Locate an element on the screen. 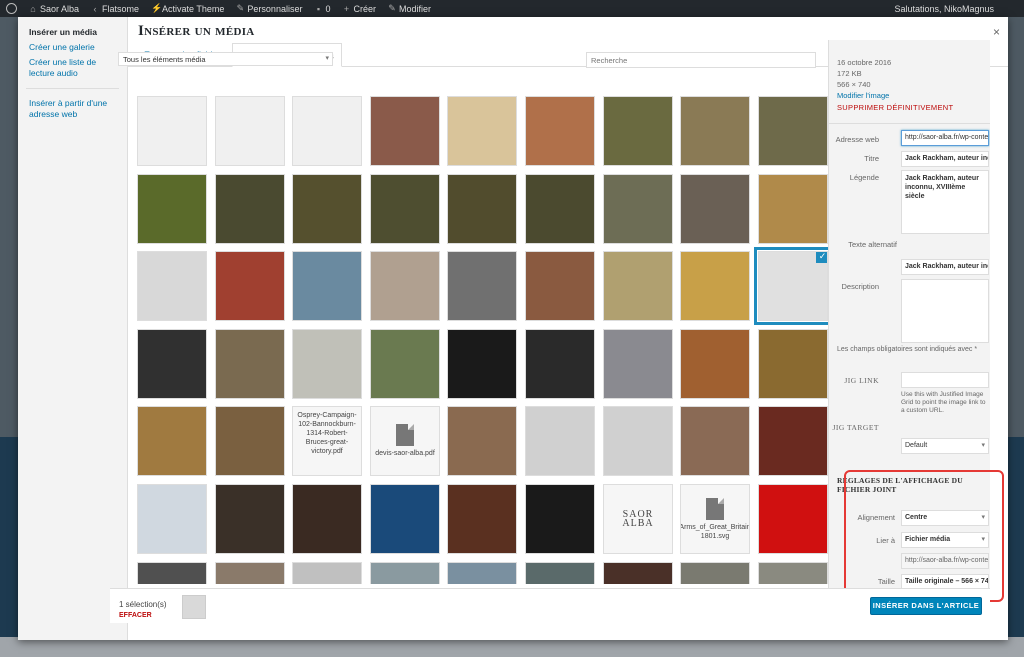 The width and height of the screenshot is (1024, 657). pencil-icon: ✎ is located at coordinates (392, 8).